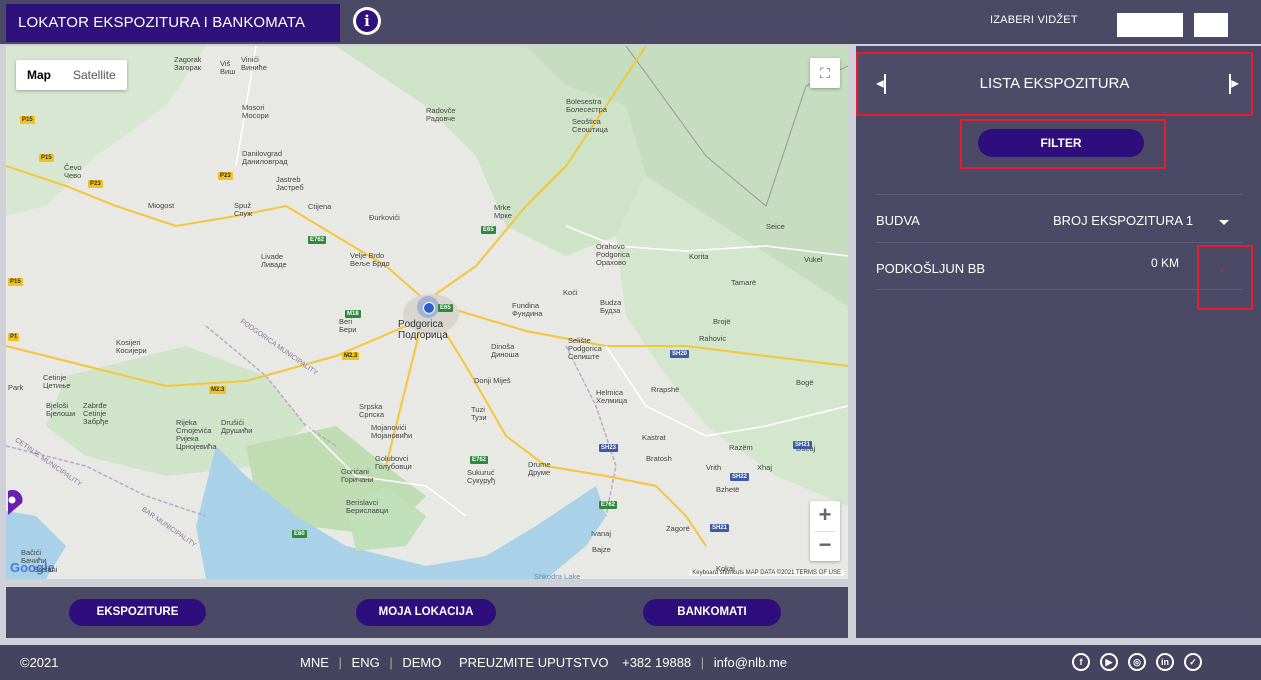 Image resolution: width=1261 pixels, height=680 pixels. Describe the element at coordinates (481, 480) in the screenshot. I see `map-place-label: Сукуруђ` at that location.